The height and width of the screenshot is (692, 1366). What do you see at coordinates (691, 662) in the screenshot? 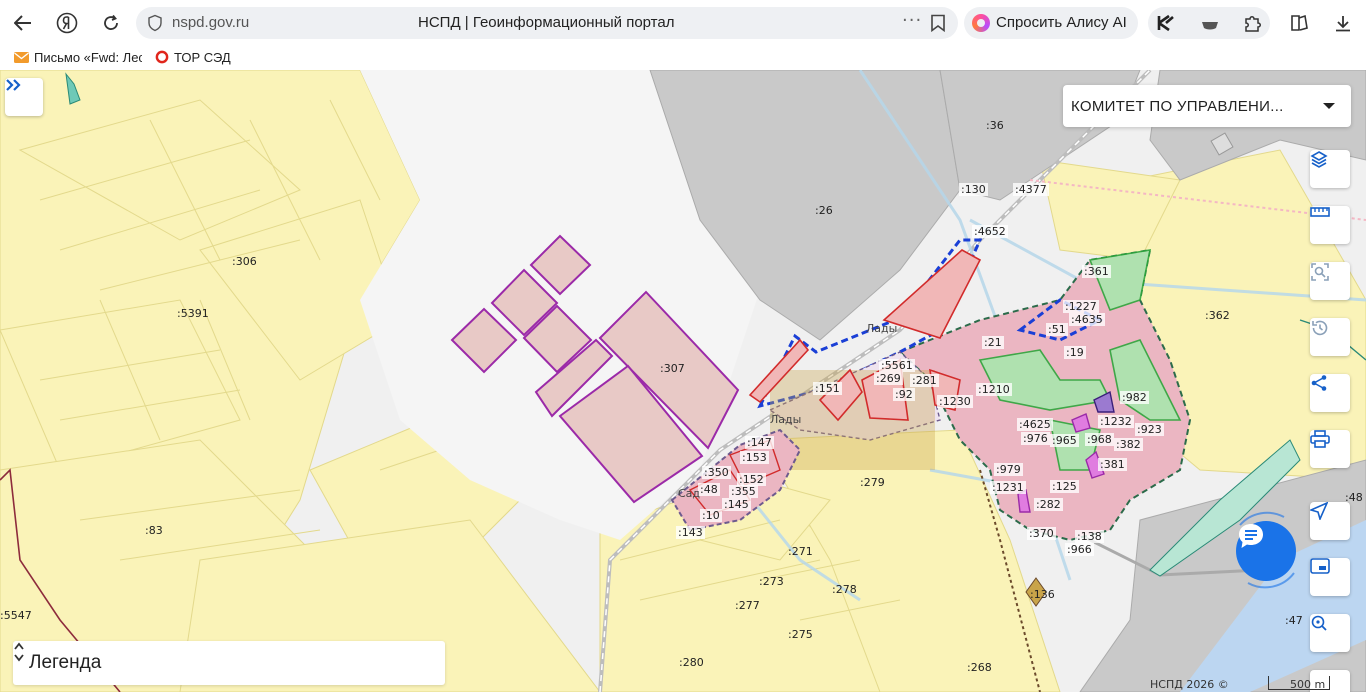
I see `parcel-label: :280` at bounding box center [691, 662].